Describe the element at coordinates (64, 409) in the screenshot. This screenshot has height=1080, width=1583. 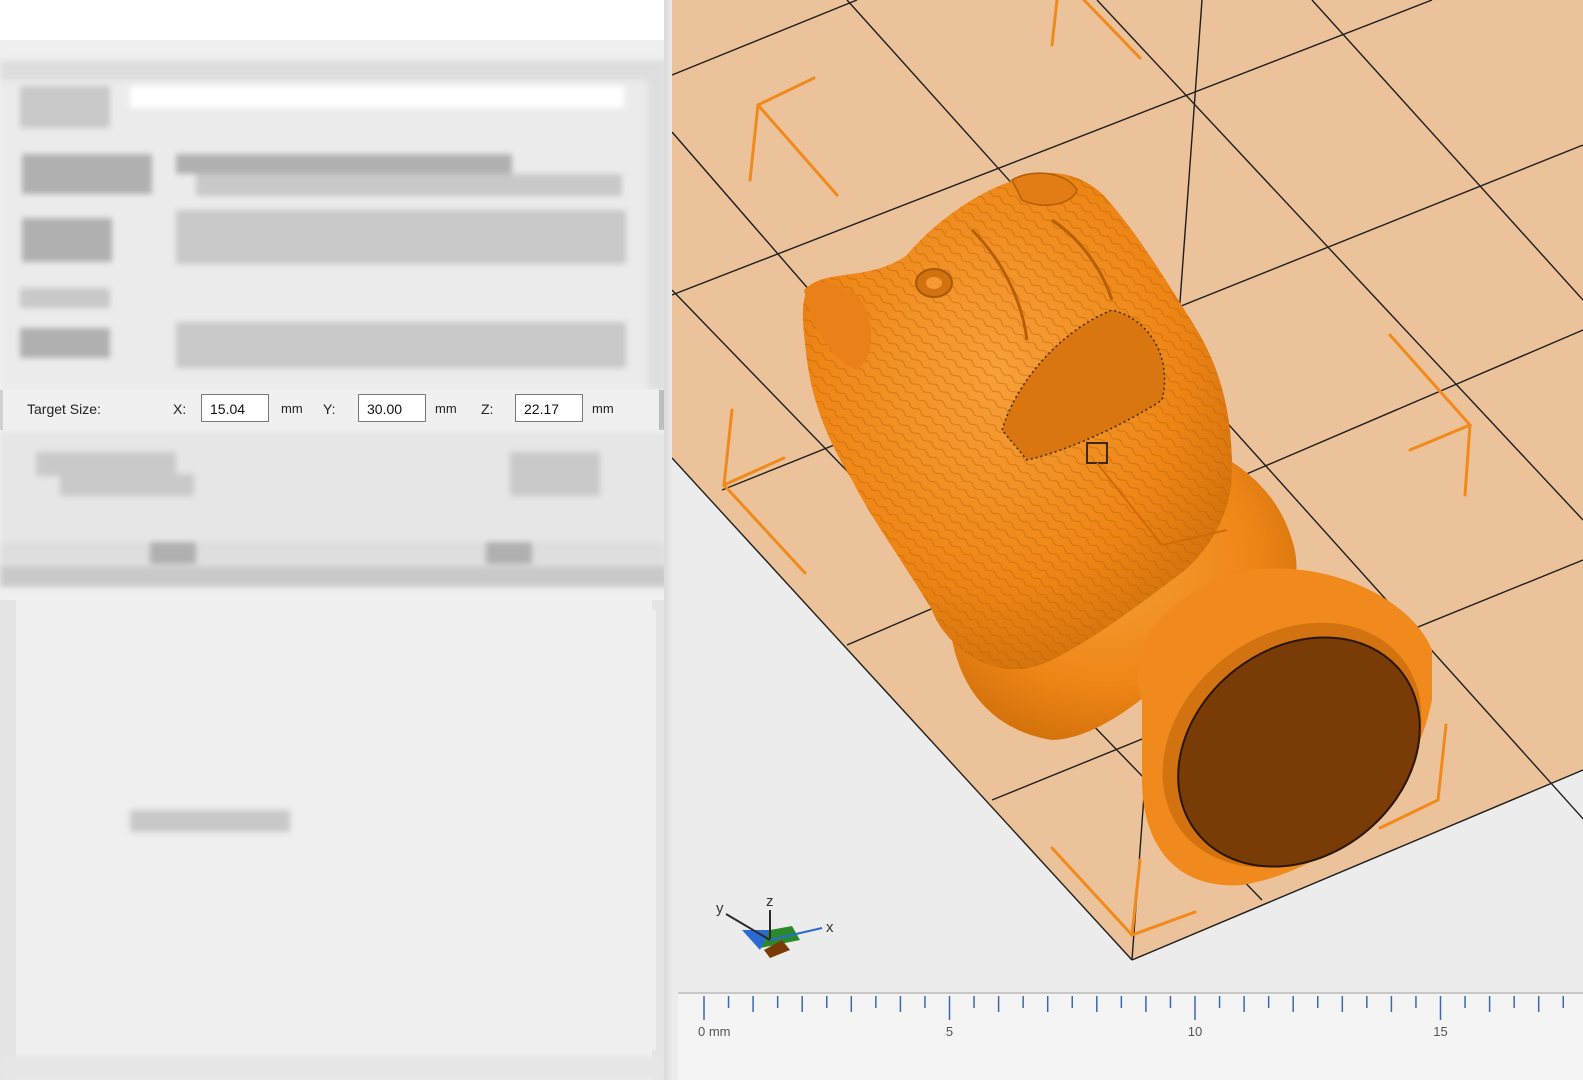
I see `target-size-label: Target Size:` at that location.